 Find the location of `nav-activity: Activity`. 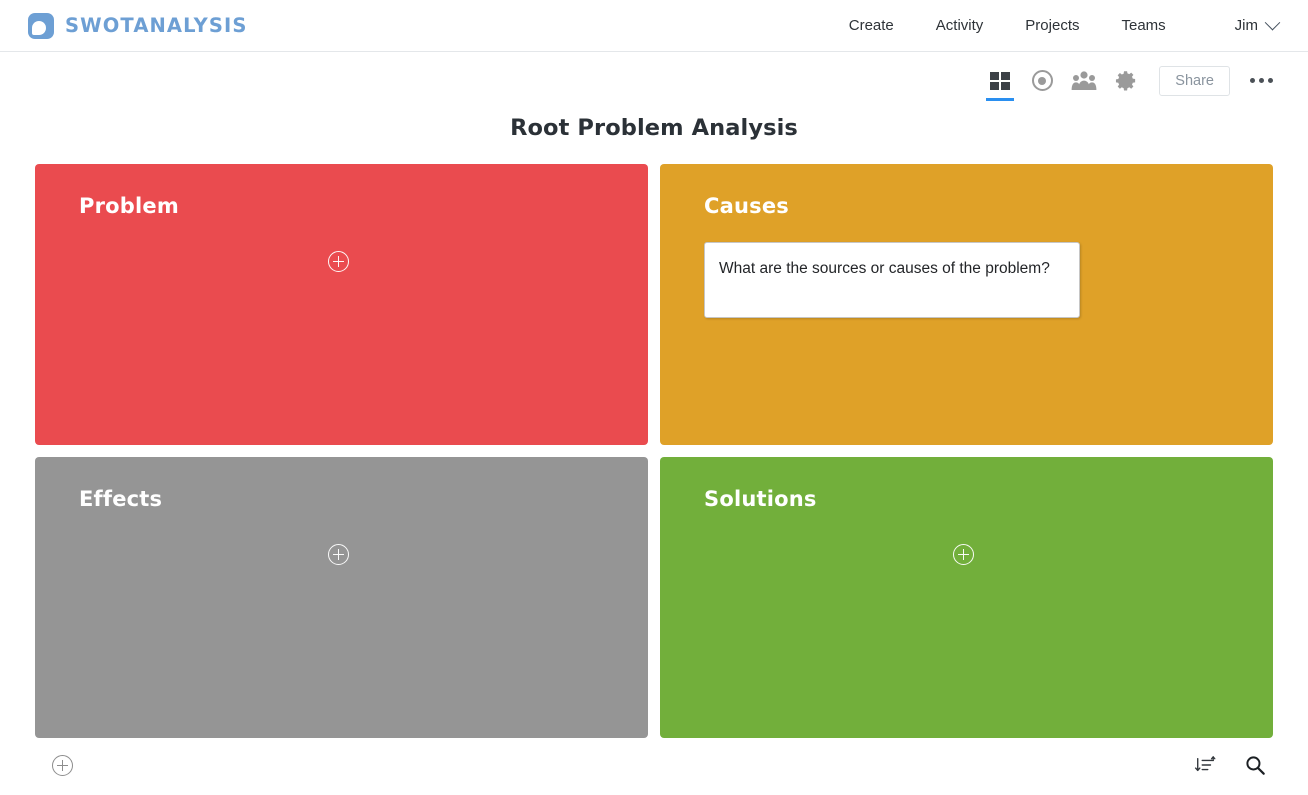

nav-activity: Activity is located at coordinates (960, 26).